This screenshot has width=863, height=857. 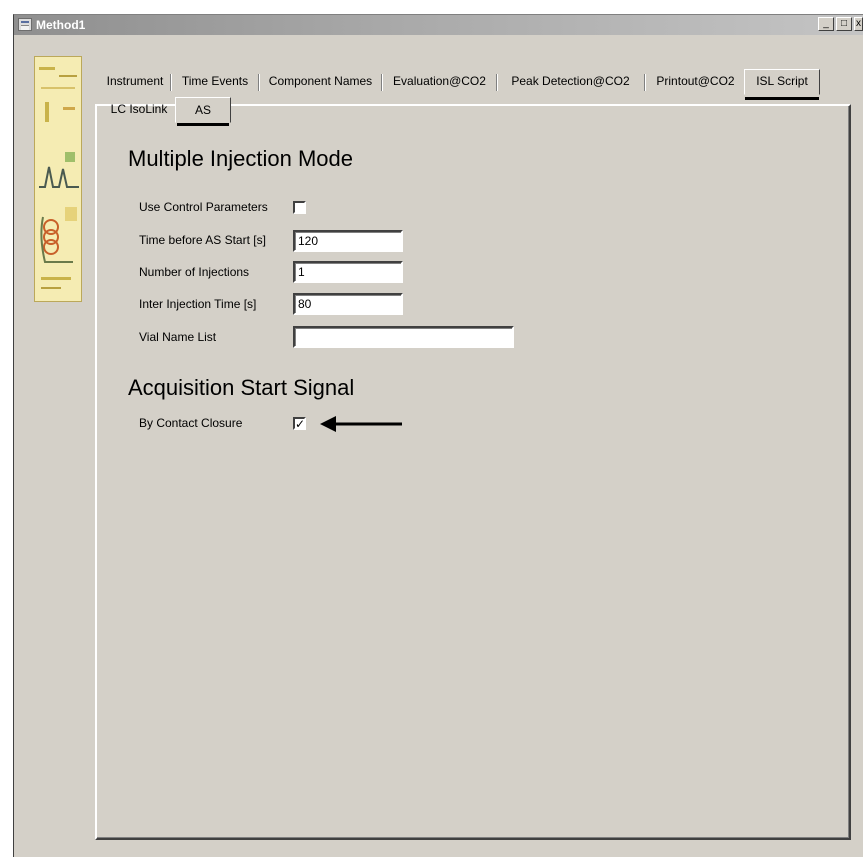 I want to click on window-app-icon, so click(x=25, y=24).